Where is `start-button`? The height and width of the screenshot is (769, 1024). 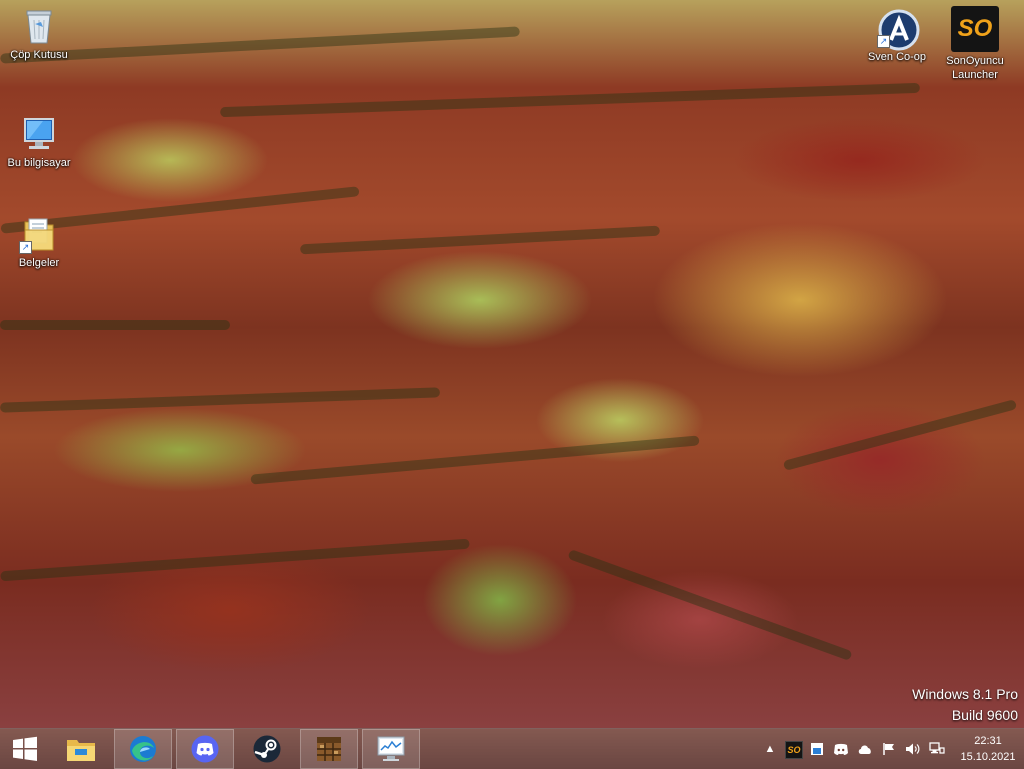 start-button is located at coordinates (25, 749).